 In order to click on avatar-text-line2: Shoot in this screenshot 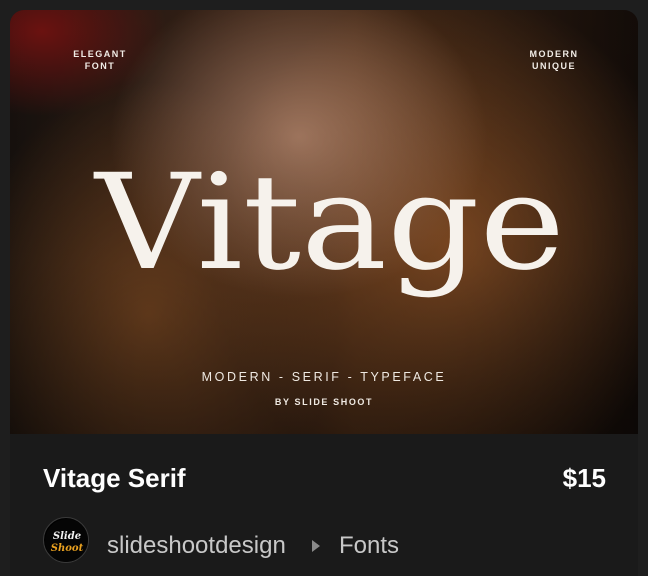, I will do `click(67, 548)`.